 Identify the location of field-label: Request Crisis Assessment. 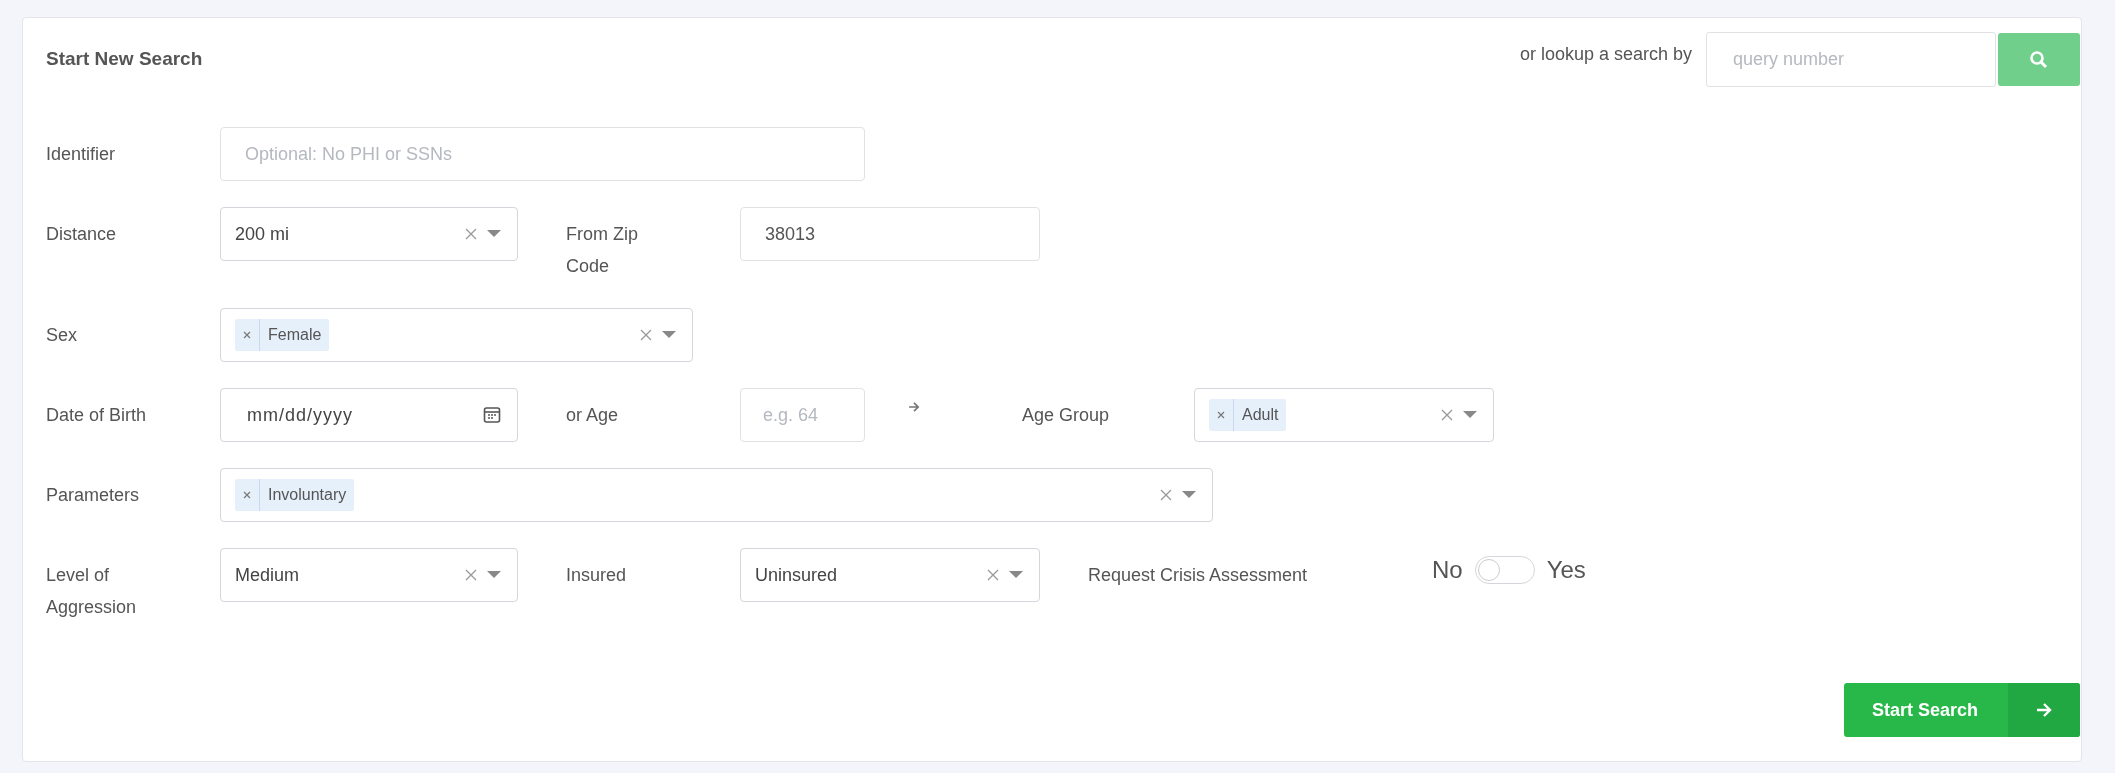
(1198, 575).